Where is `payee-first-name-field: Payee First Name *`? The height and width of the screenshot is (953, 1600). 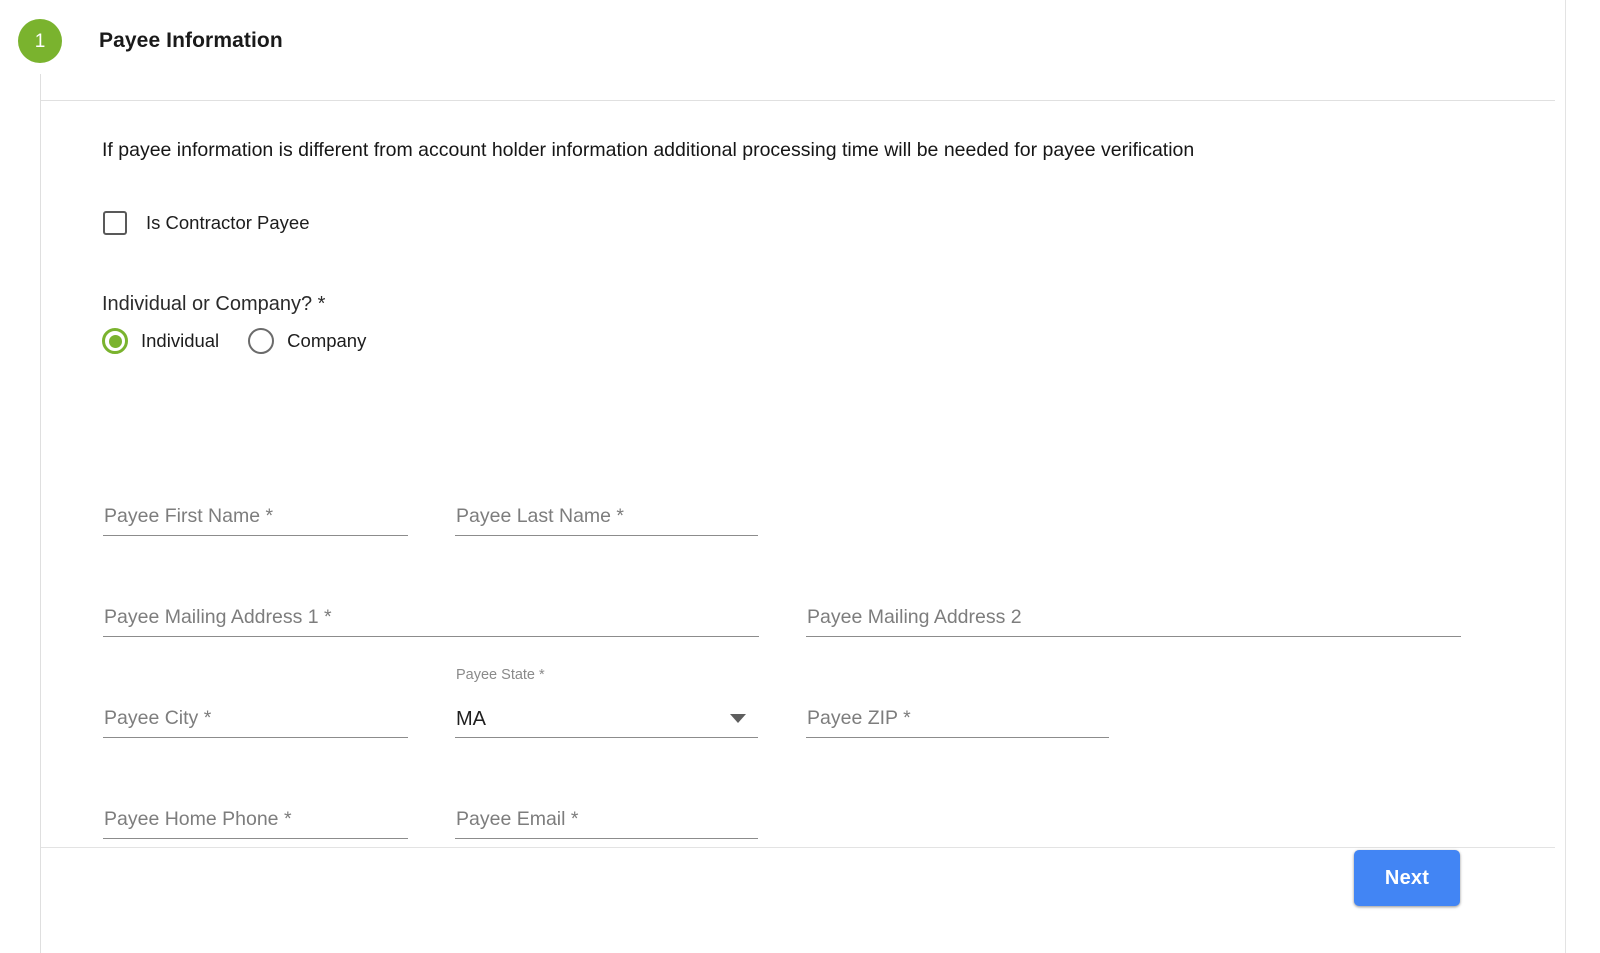
payee-first-name-field: Payee First Name * is located at coordinates (255, 516).